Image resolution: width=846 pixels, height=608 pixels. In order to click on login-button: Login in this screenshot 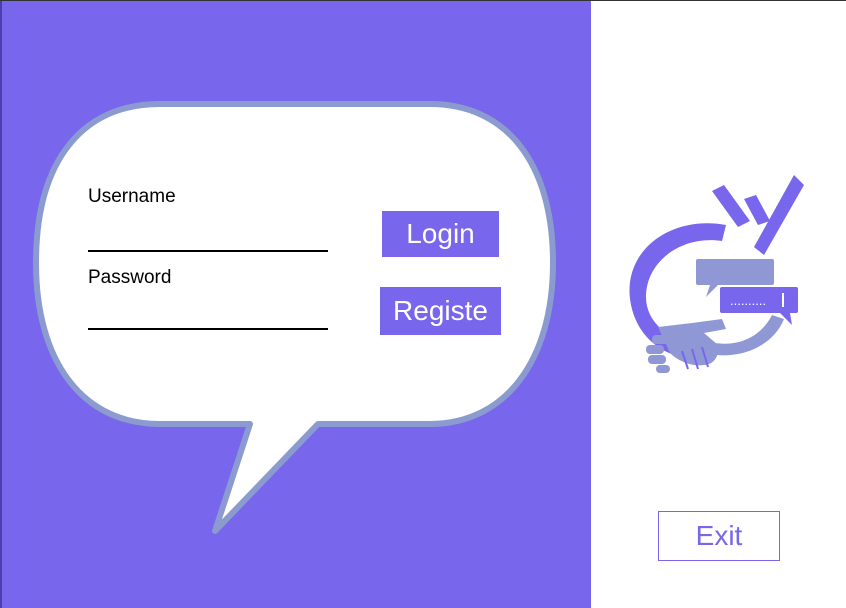, I will do `click(440, 234)`.